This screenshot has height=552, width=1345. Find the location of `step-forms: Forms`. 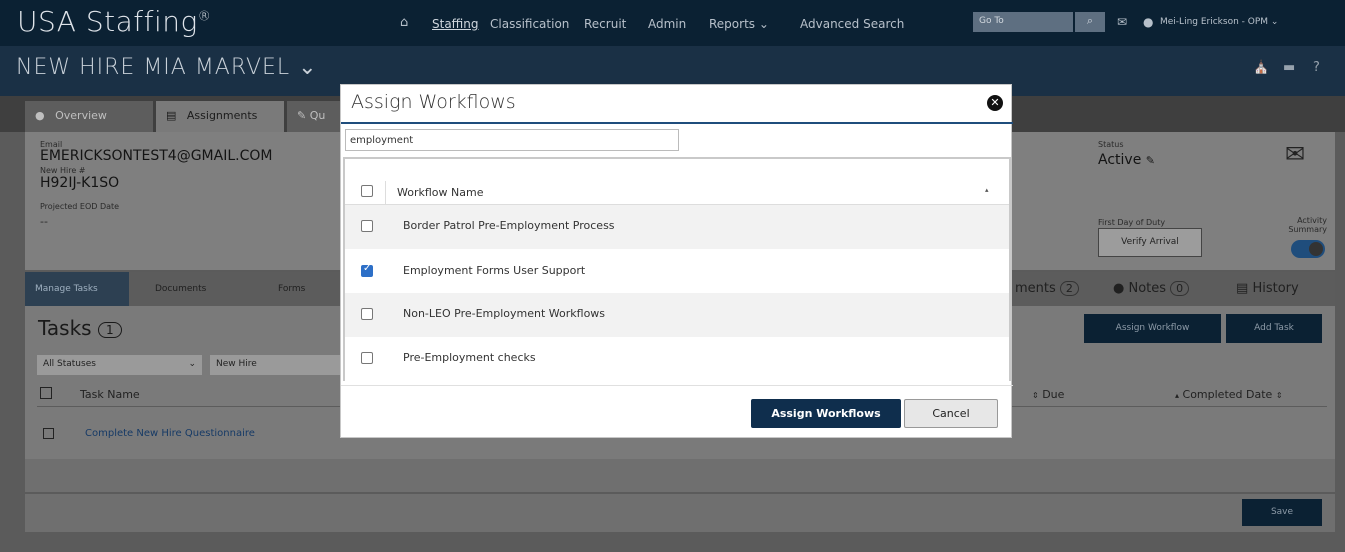

step-forms: Forms is located at coordinates (291, 289).